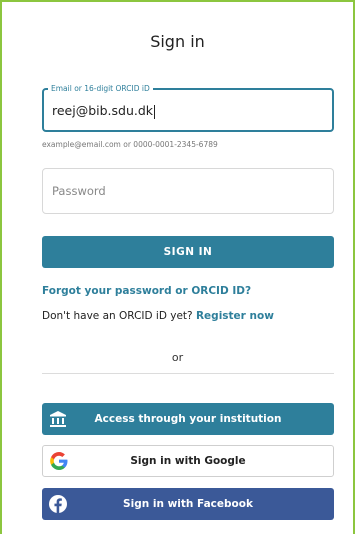 The image size is (359, 534). Describe the element at coordinates (182, 111) in the screenshot. I see `email-input: reej@bib.sdu.dk` at that location.